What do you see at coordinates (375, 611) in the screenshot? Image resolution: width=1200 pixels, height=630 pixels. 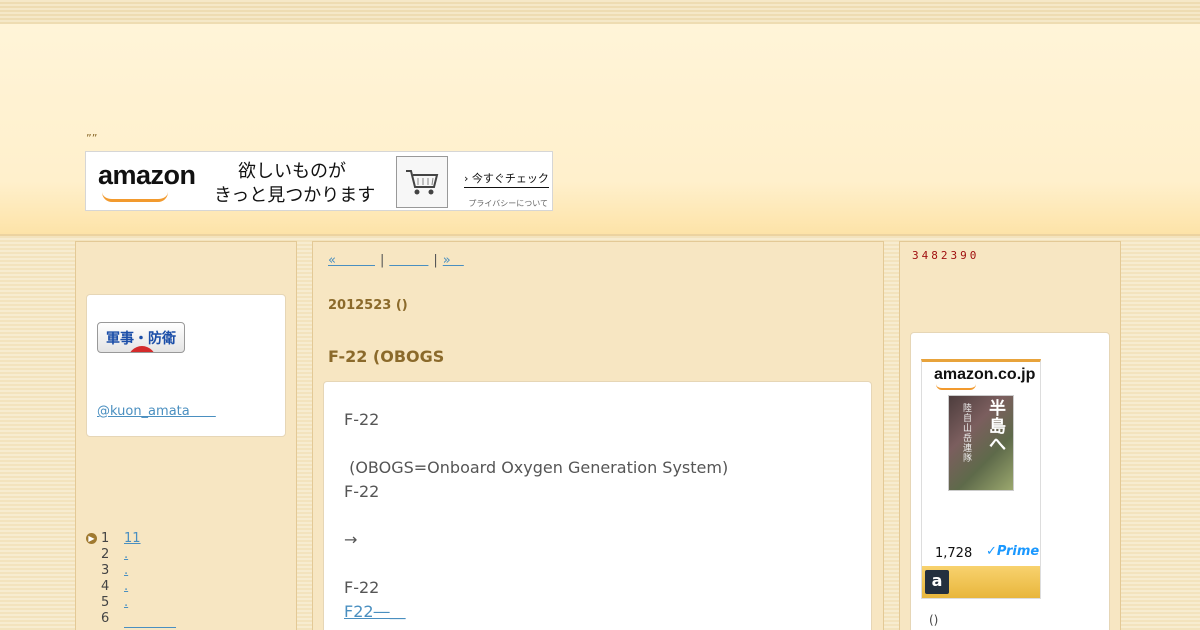 I see `body-link: F22―＿` at bounding box center [375, 611].